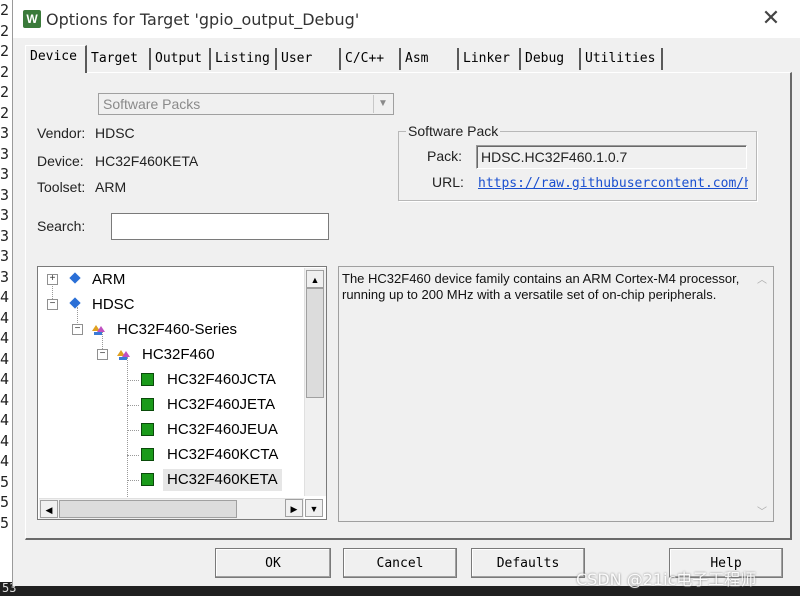 The height and width of the screenshot is (596, 800). I want to click on tree-item-label: HC32F460JETA, so click(221, 404).